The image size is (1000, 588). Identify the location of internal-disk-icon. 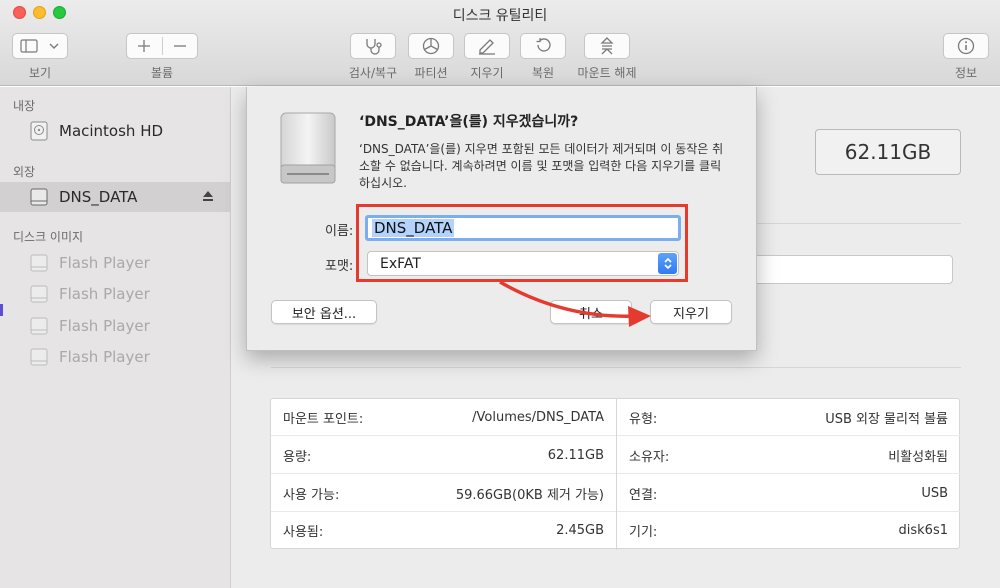
(39, 131).